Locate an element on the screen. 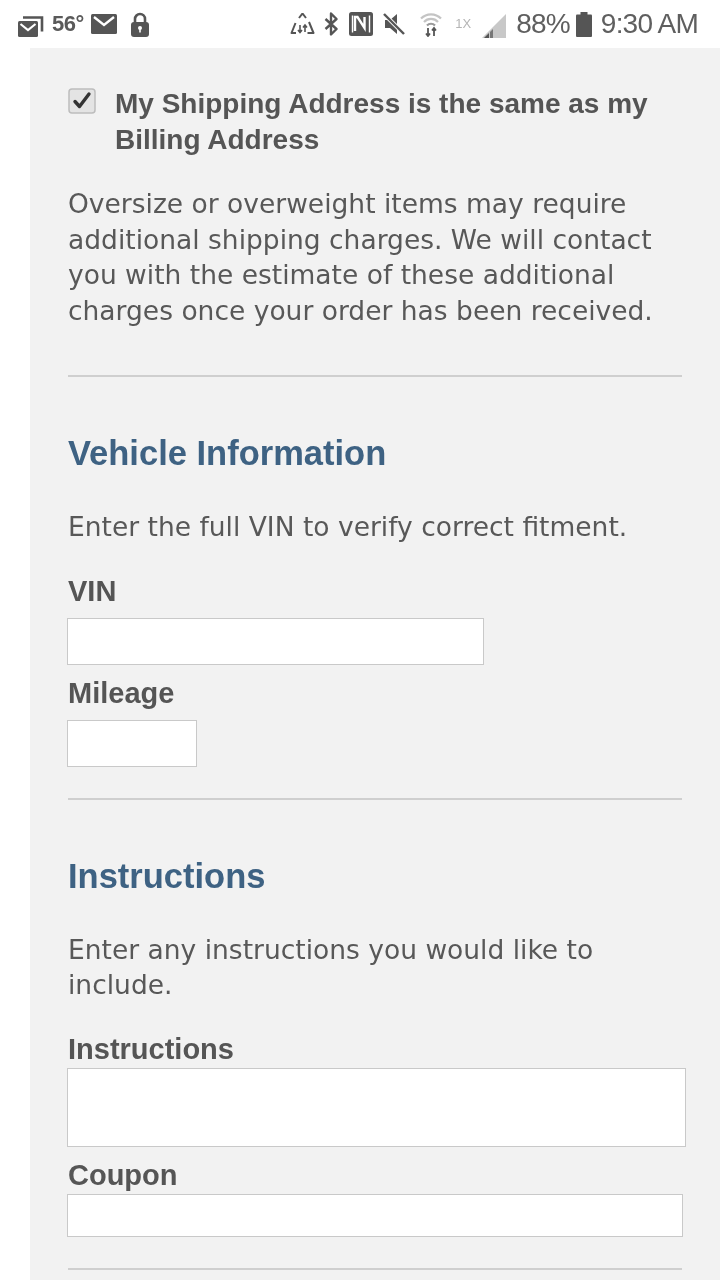 Image resolution: width=720 pixels, height=1280 pixels. temperature-text: 56° is located at coordinates (68, 24).